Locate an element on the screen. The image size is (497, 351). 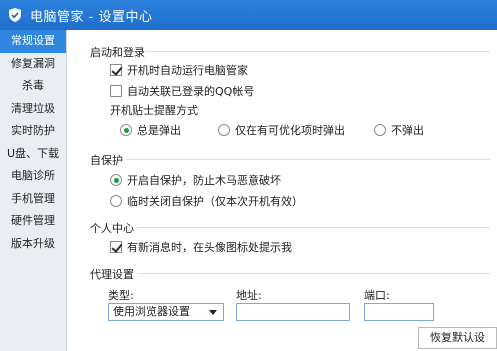
sidebar-item-realtime: 实时防护 is located at coordinates (33, 131).